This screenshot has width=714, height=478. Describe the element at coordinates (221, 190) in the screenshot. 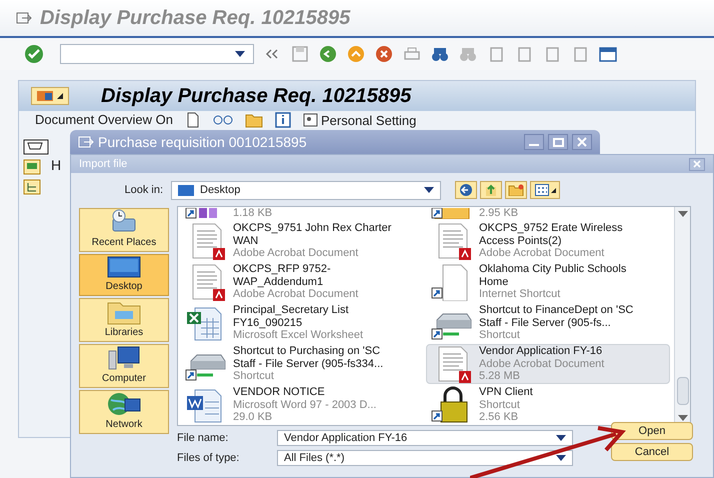

I see `look-in-value: Desktop` at that location.